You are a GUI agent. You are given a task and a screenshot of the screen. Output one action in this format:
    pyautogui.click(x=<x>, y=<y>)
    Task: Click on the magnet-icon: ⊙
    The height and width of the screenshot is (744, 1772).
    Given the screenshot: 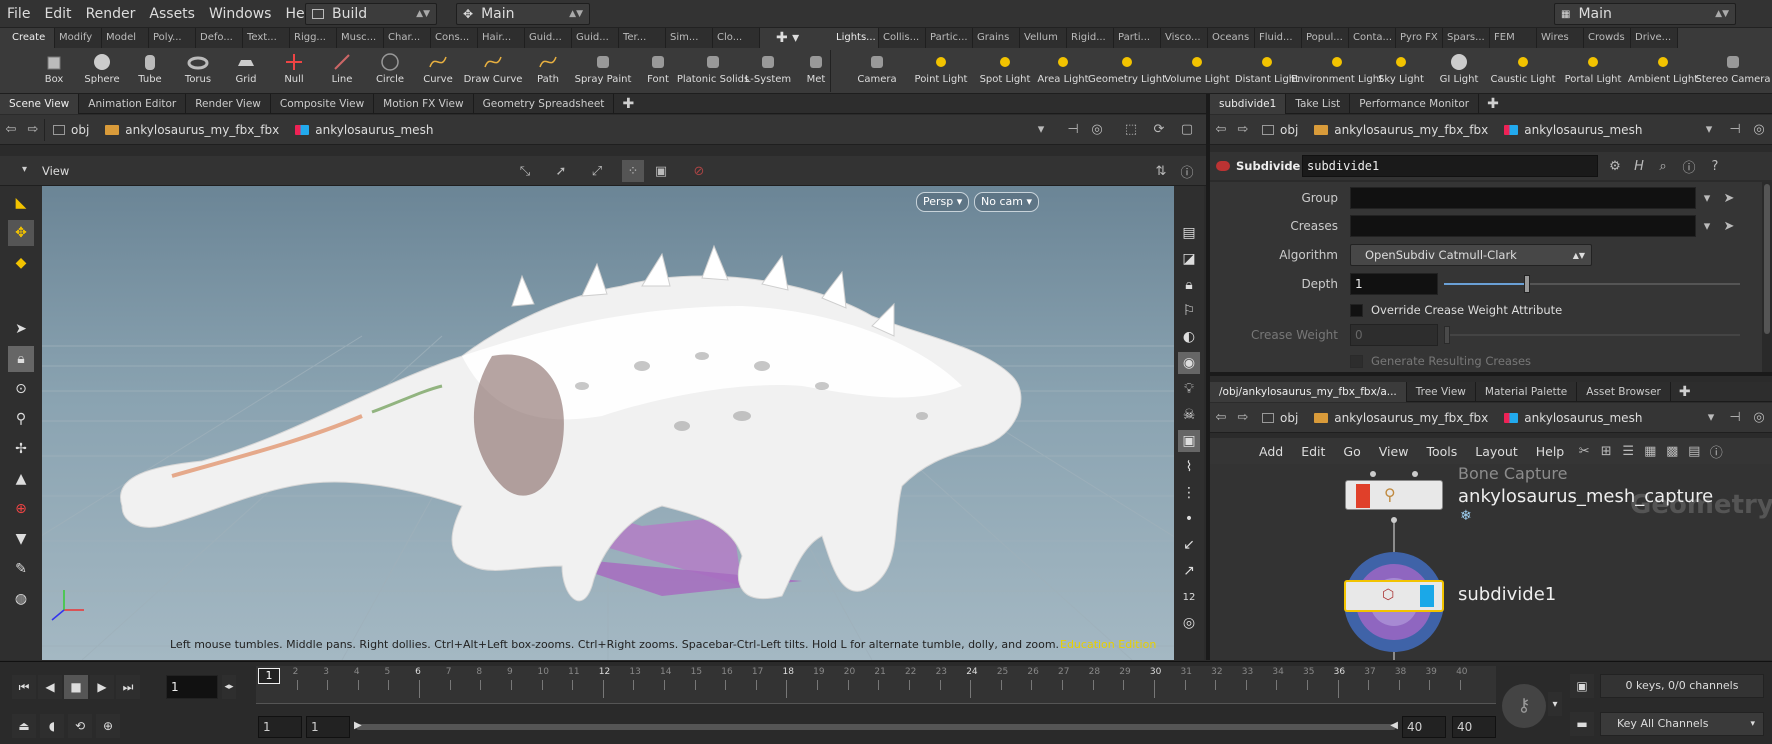 What is the action you would take?
    pyautogui.click(x=21, y=389)
    